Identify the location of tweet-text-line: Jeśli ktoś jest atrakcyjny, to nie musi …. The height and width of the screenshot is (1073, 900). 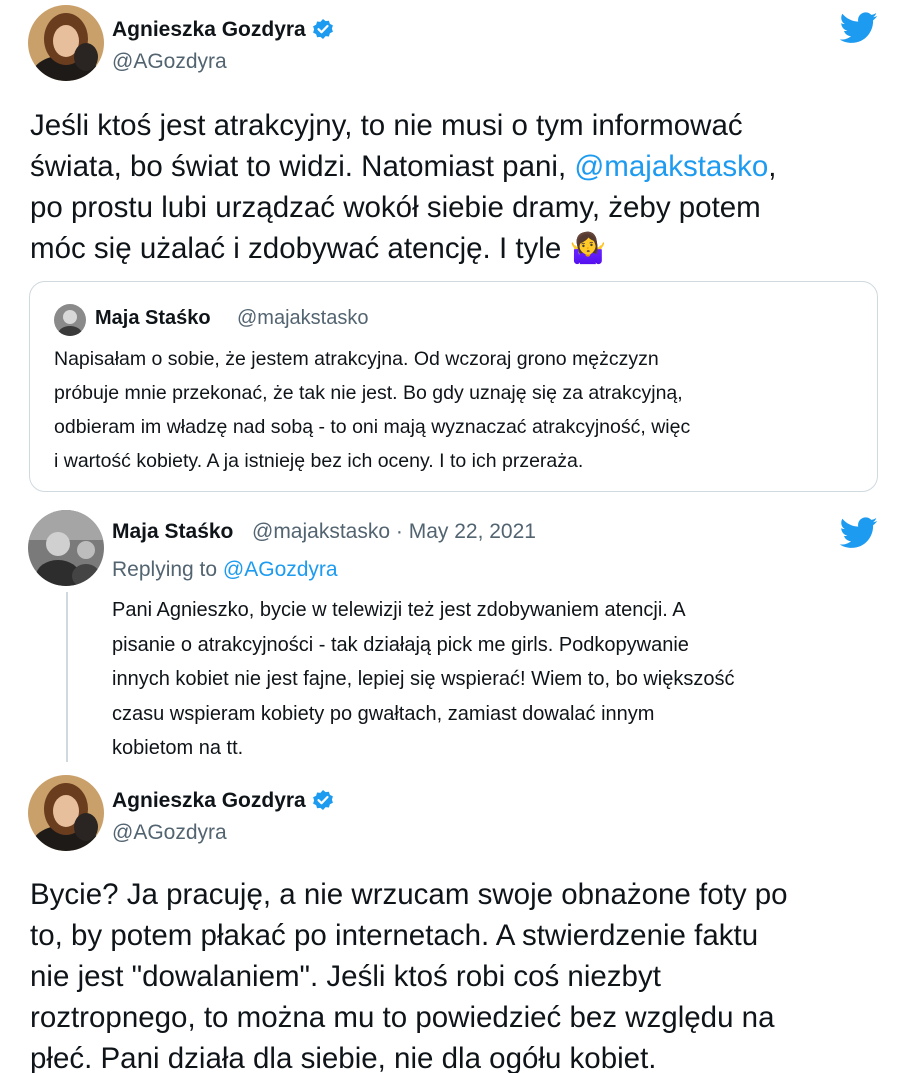
(386, 125).